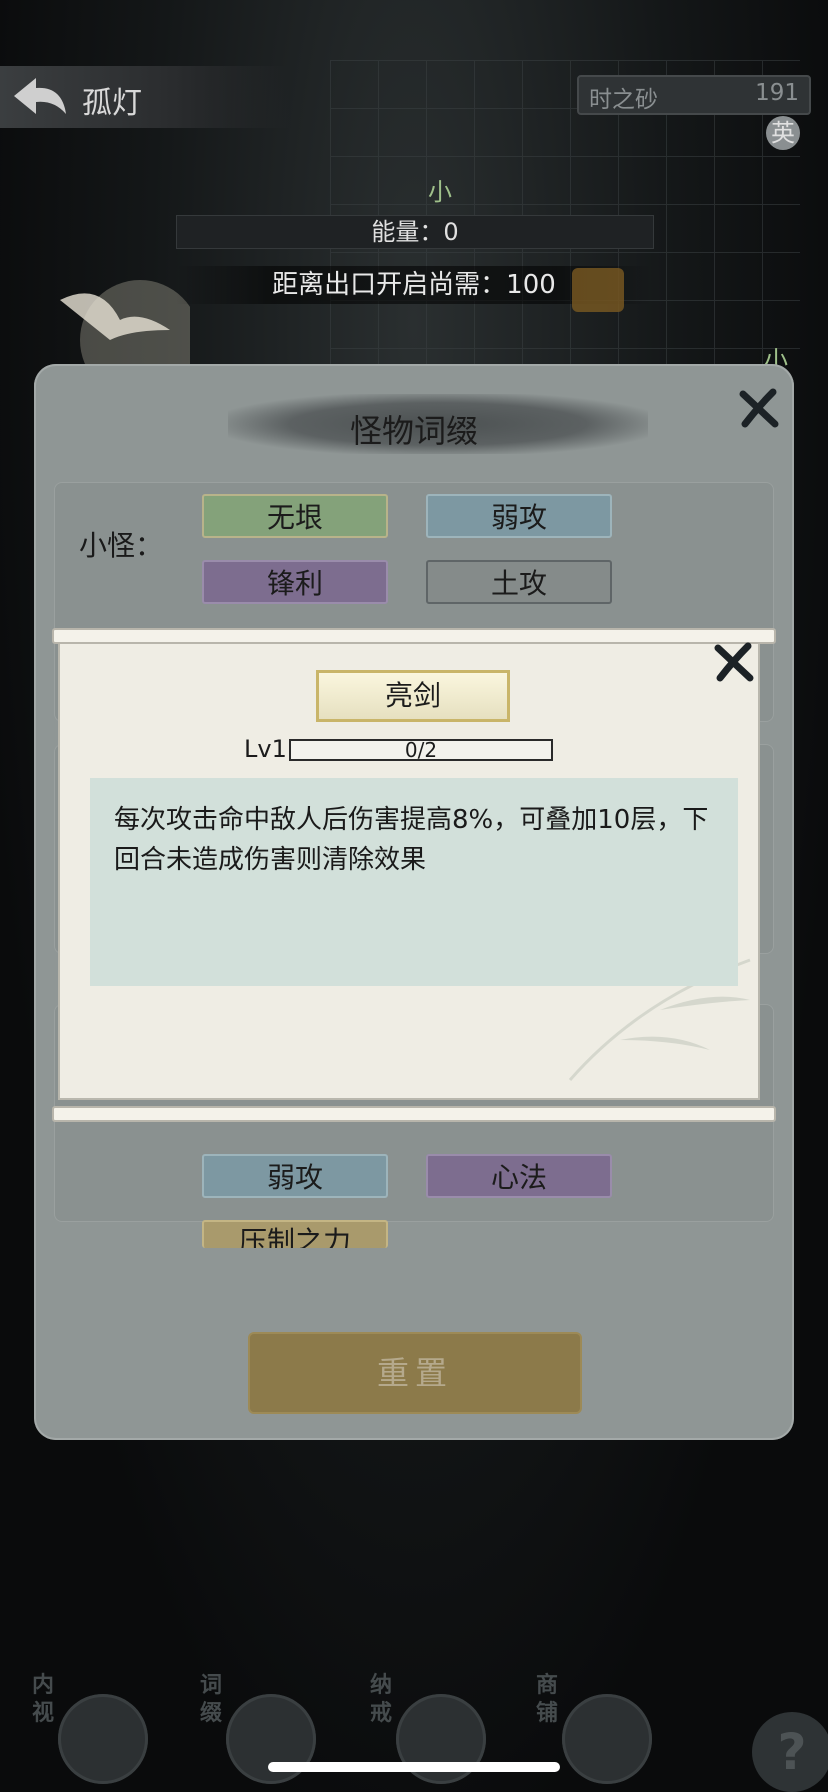  I want to click on nav-label: 词缀, so click(211, 1699).